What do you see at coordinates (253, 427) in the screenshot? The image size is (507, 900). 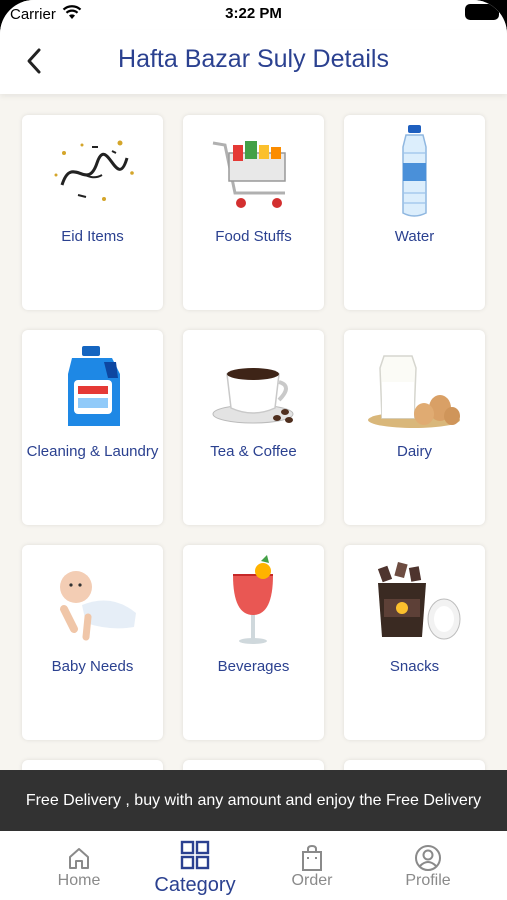 I see `category-card-tea-coffee: Tea & Coffee` at bounding box center [253, 427].